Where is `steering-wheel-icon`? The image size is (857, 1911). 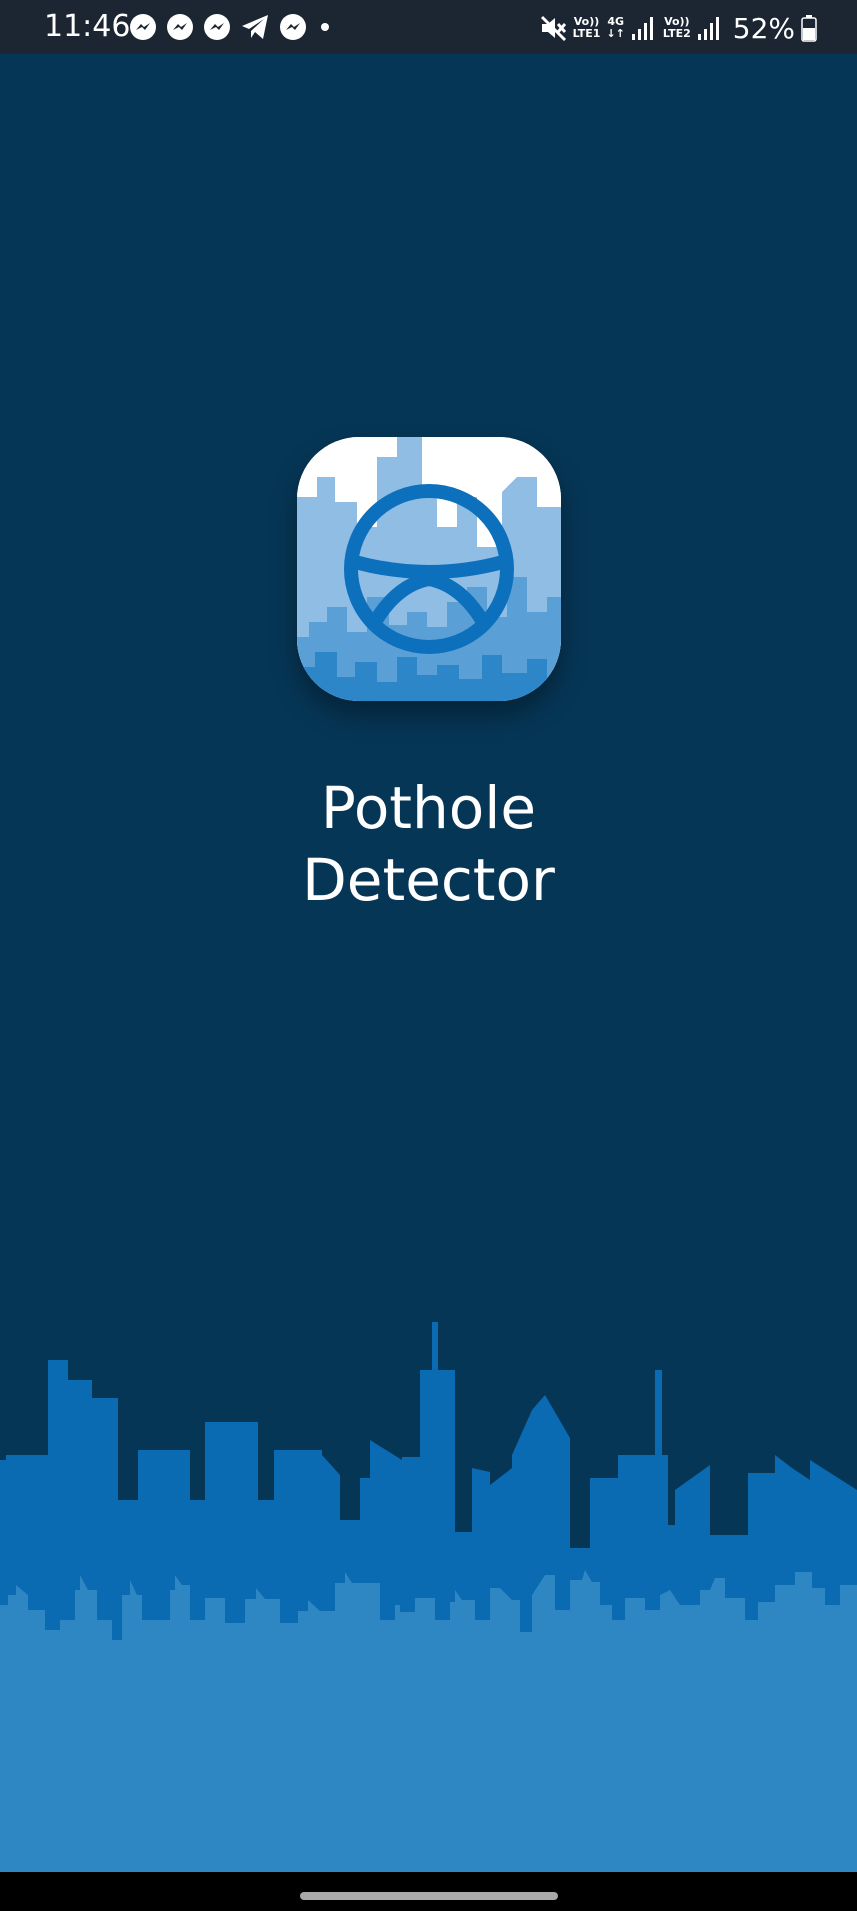 steering-wheel-icon is located at coordinates (429, 569).